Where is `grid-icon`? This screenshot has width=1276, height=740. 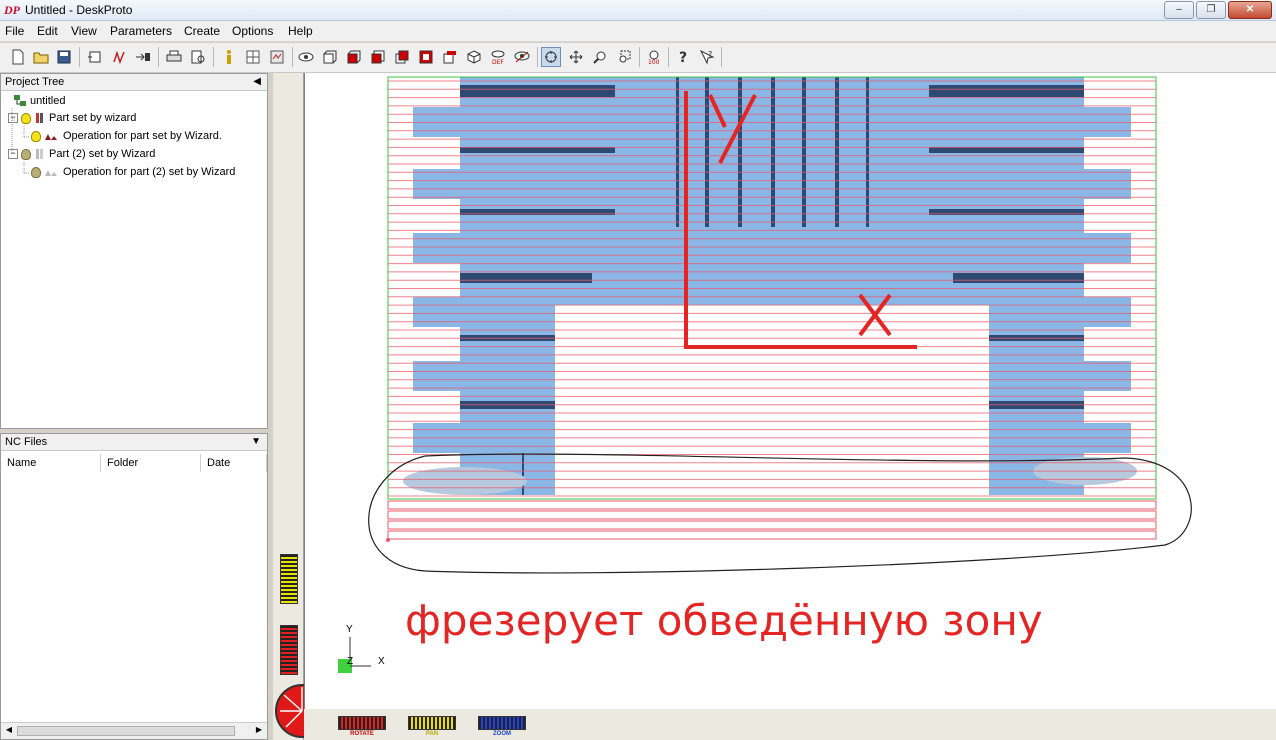
grid-icon is located at coordinates (253, 57).